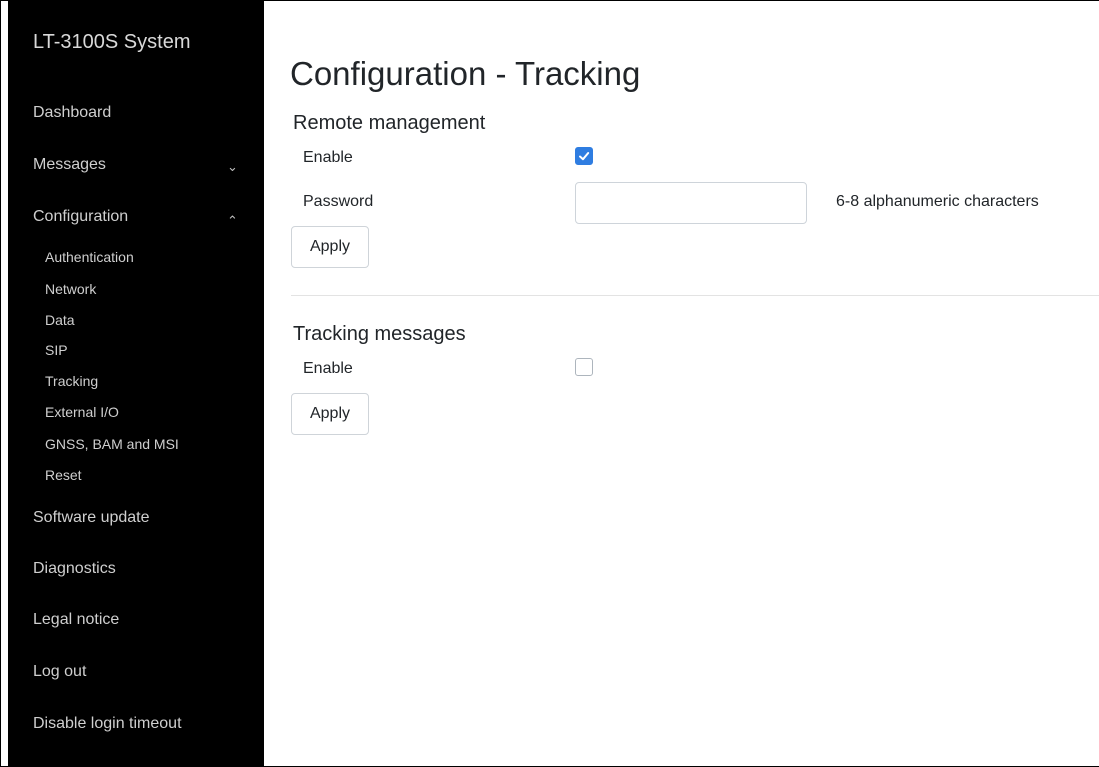  What do you see at coordinates (379, 334) in the screenshot?
I see `section-heading-tracking-messages: Tracking messages` at bounding box center [379, 334].